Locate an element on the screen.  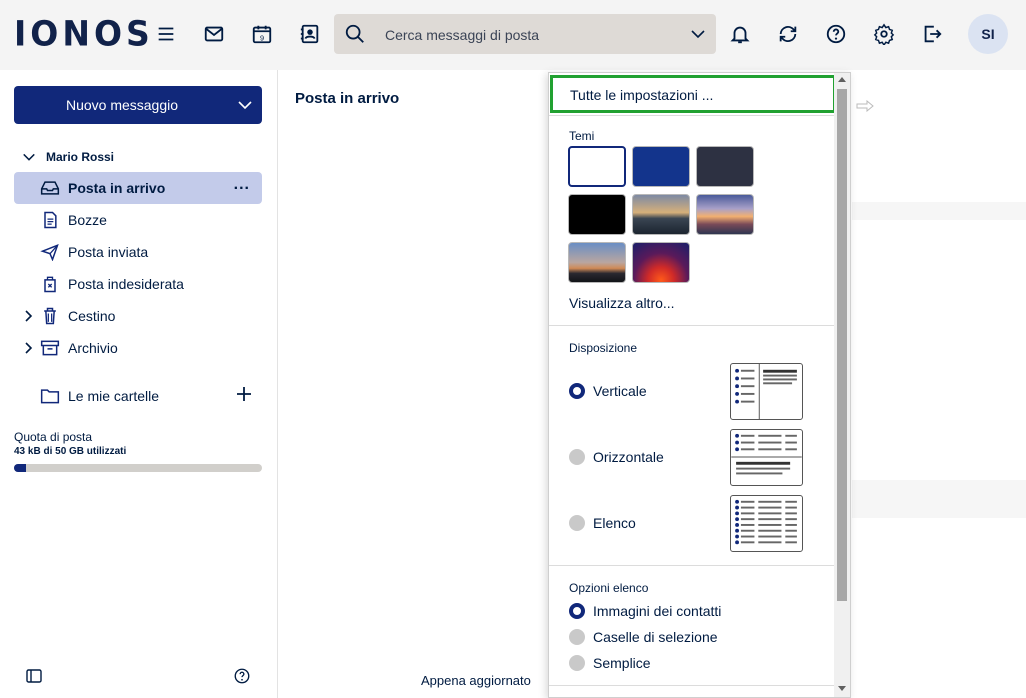
list-option-checkboxes: Caselle di selezione is located at coordinates (643, 637).